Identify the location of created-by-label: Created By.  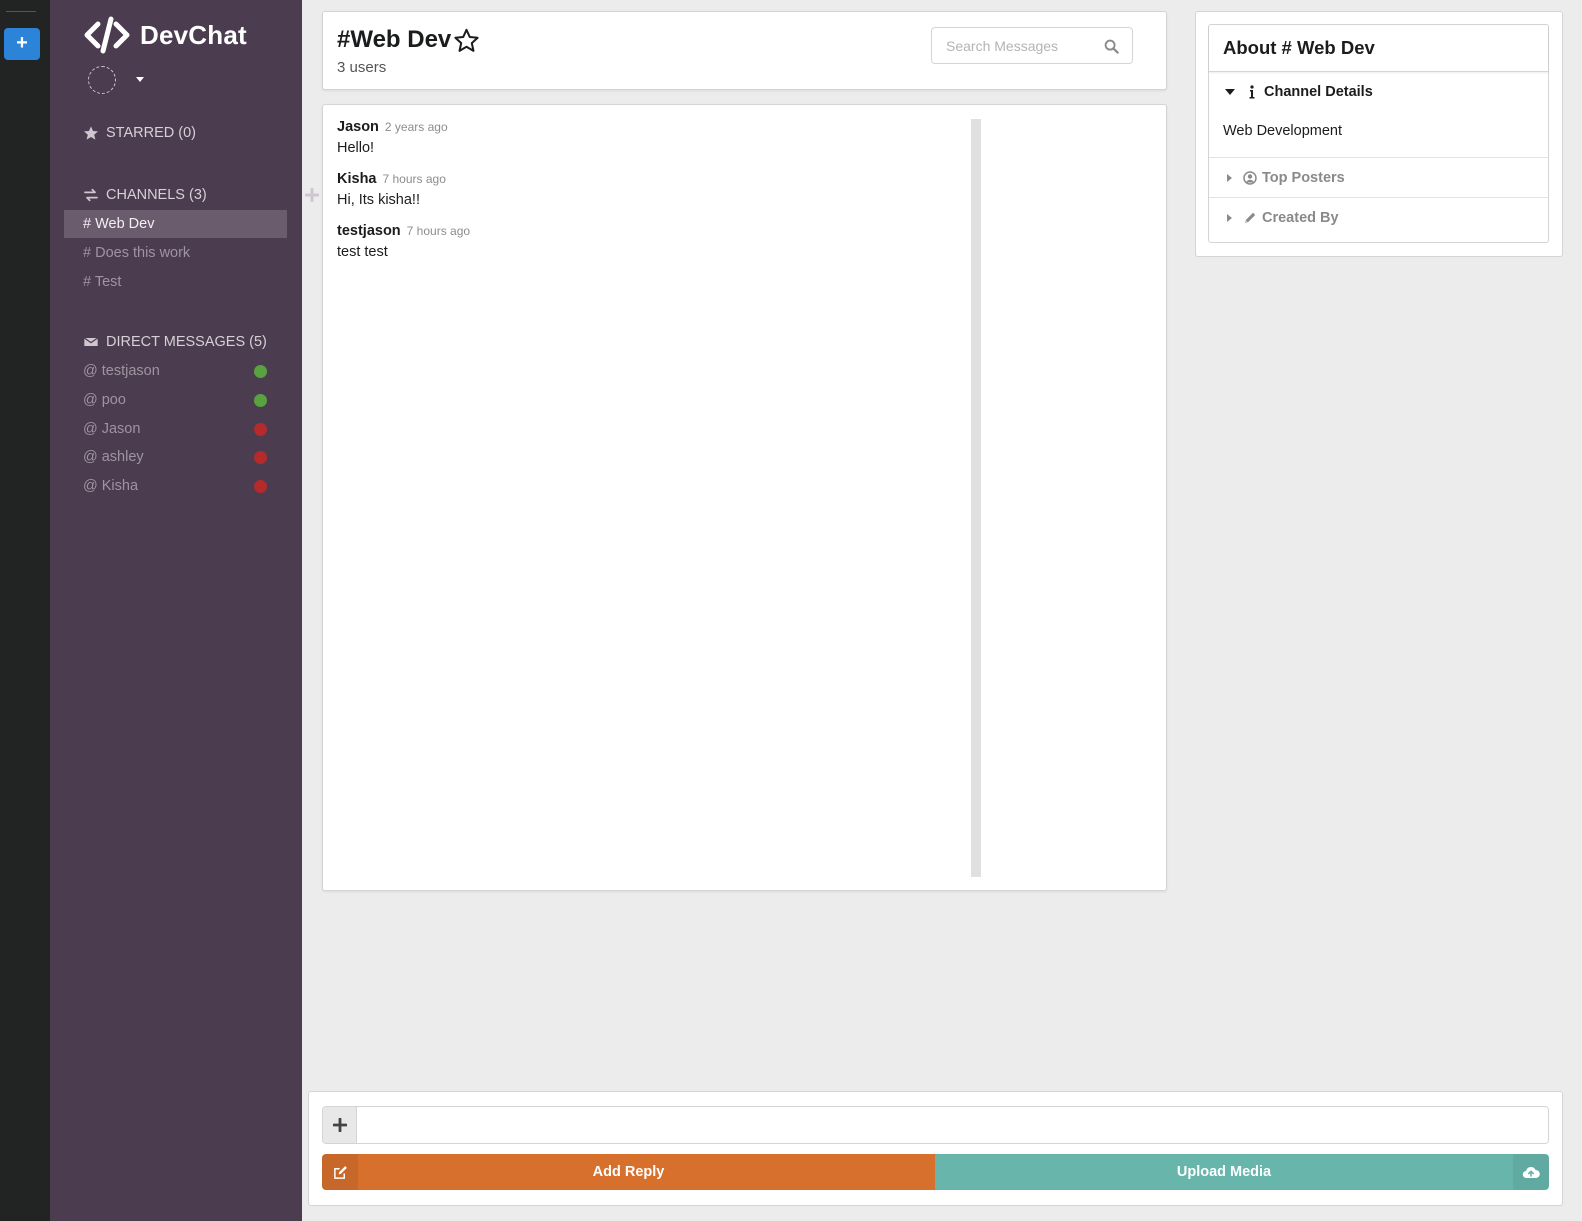
(1300, 217).